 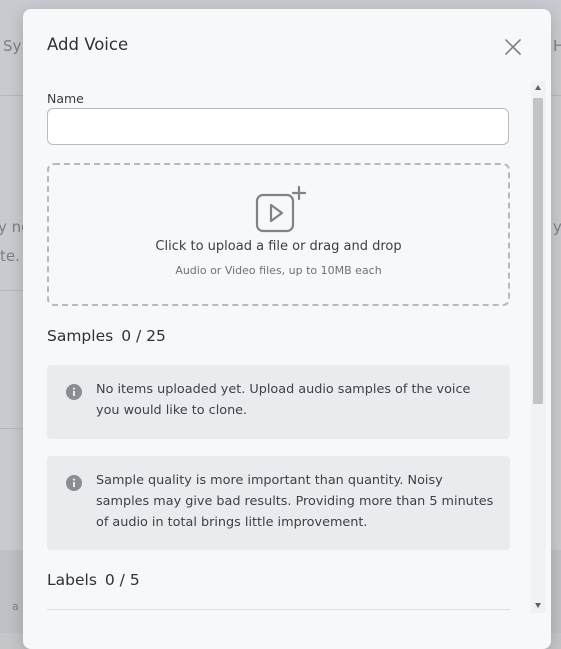 What do you see at coordinates (72, 580) in the screenshot?
I see `labels-label: Labels` at bounding box center [72, 580].